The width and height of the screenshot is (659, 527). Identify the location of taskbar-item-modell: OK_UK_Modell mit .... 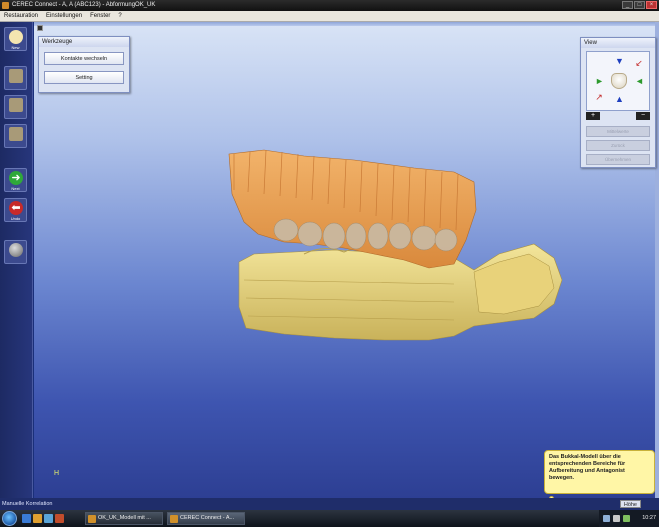
(124, 518).